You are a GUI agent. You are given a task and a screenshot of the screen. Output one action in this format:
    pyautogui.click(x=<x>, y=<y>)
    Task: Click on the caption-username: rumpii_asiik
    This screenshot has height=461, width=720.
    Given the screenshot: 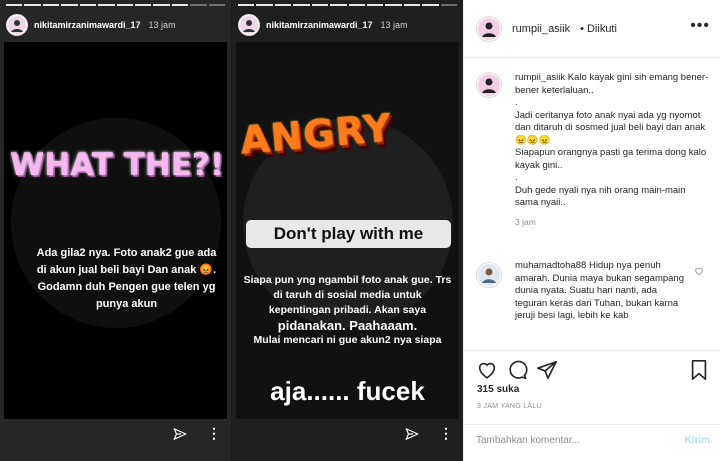 What is the action you would take?
    pyautogui.click(x=540, y=77)
    